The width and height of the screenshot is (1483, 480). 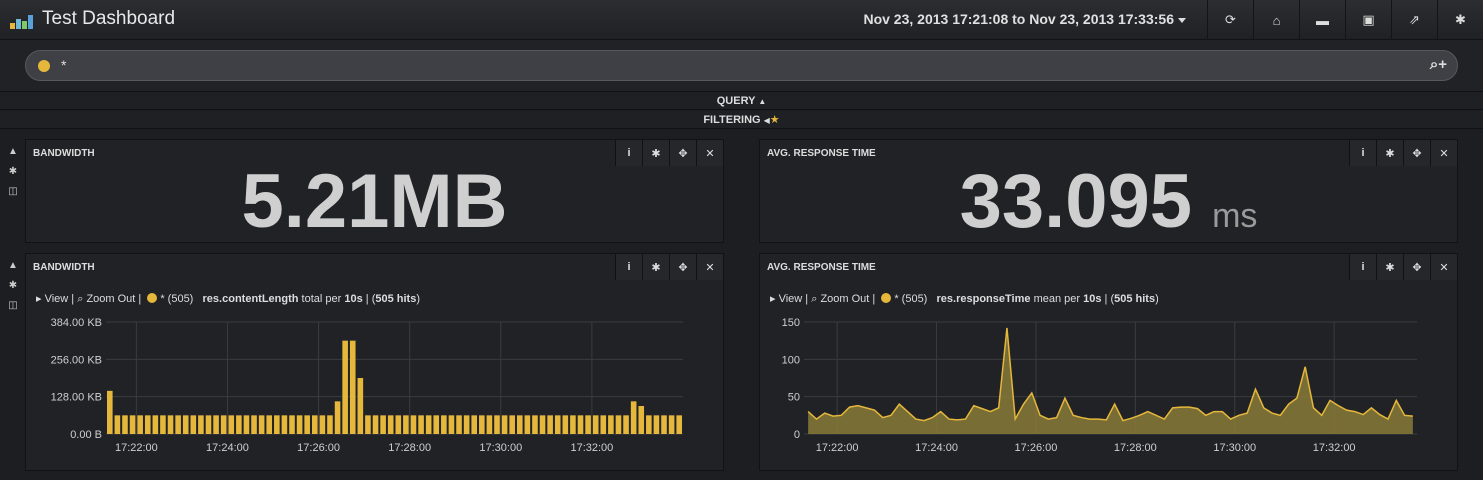 I want to click on load-button: ▬, so click(x=1322, y=20).